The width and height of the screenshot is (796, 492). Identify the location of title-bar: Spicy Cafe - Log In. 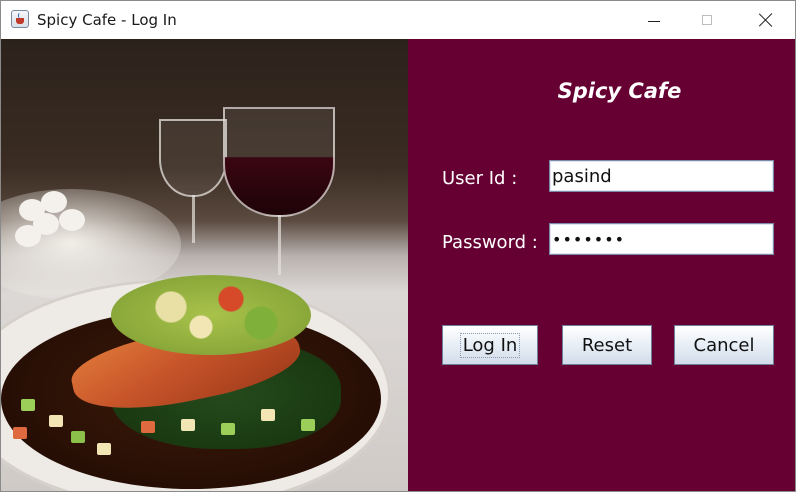
(398, 20).